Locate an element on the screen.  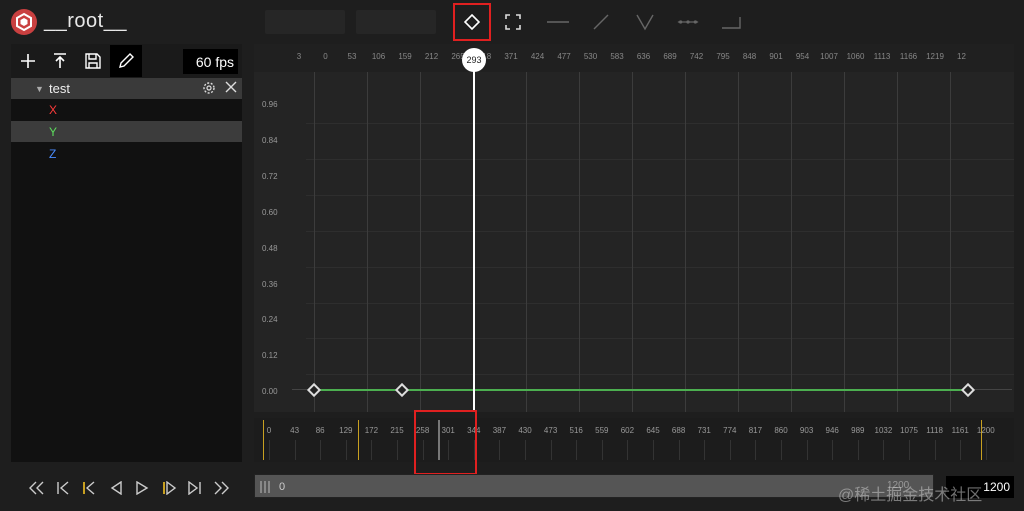
prev-marker-icon is located at coordinates (89, 488).